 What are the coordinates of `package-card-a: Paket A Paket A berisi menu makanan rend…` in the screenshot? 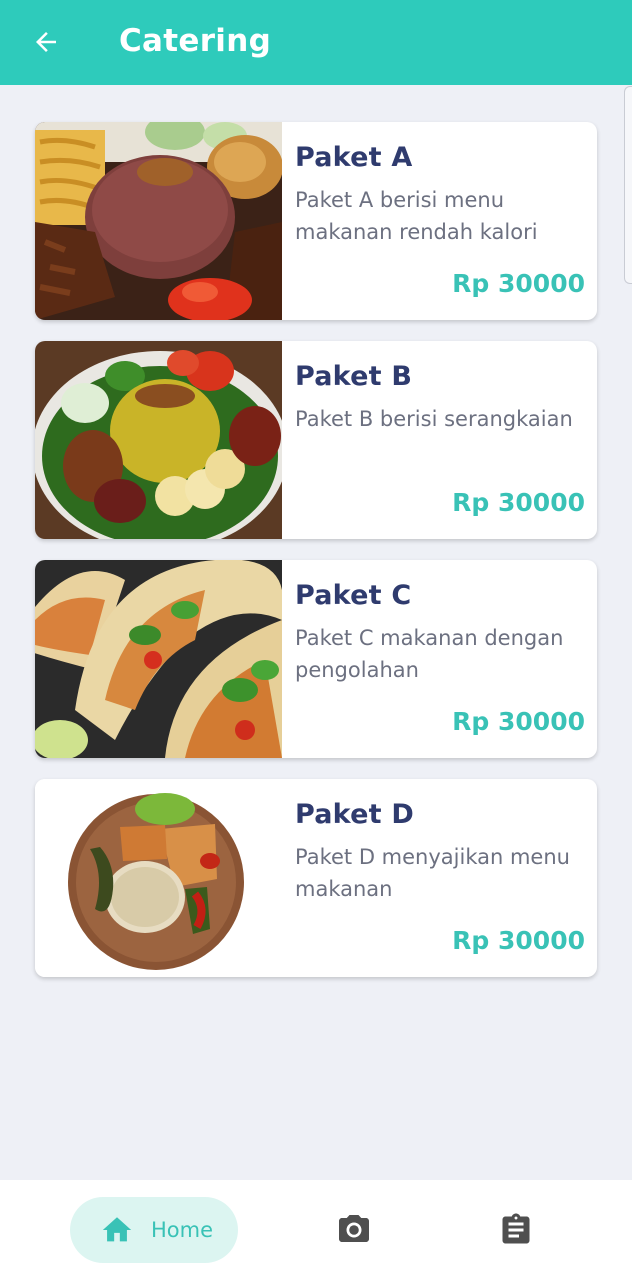 It's located at (316, 221).